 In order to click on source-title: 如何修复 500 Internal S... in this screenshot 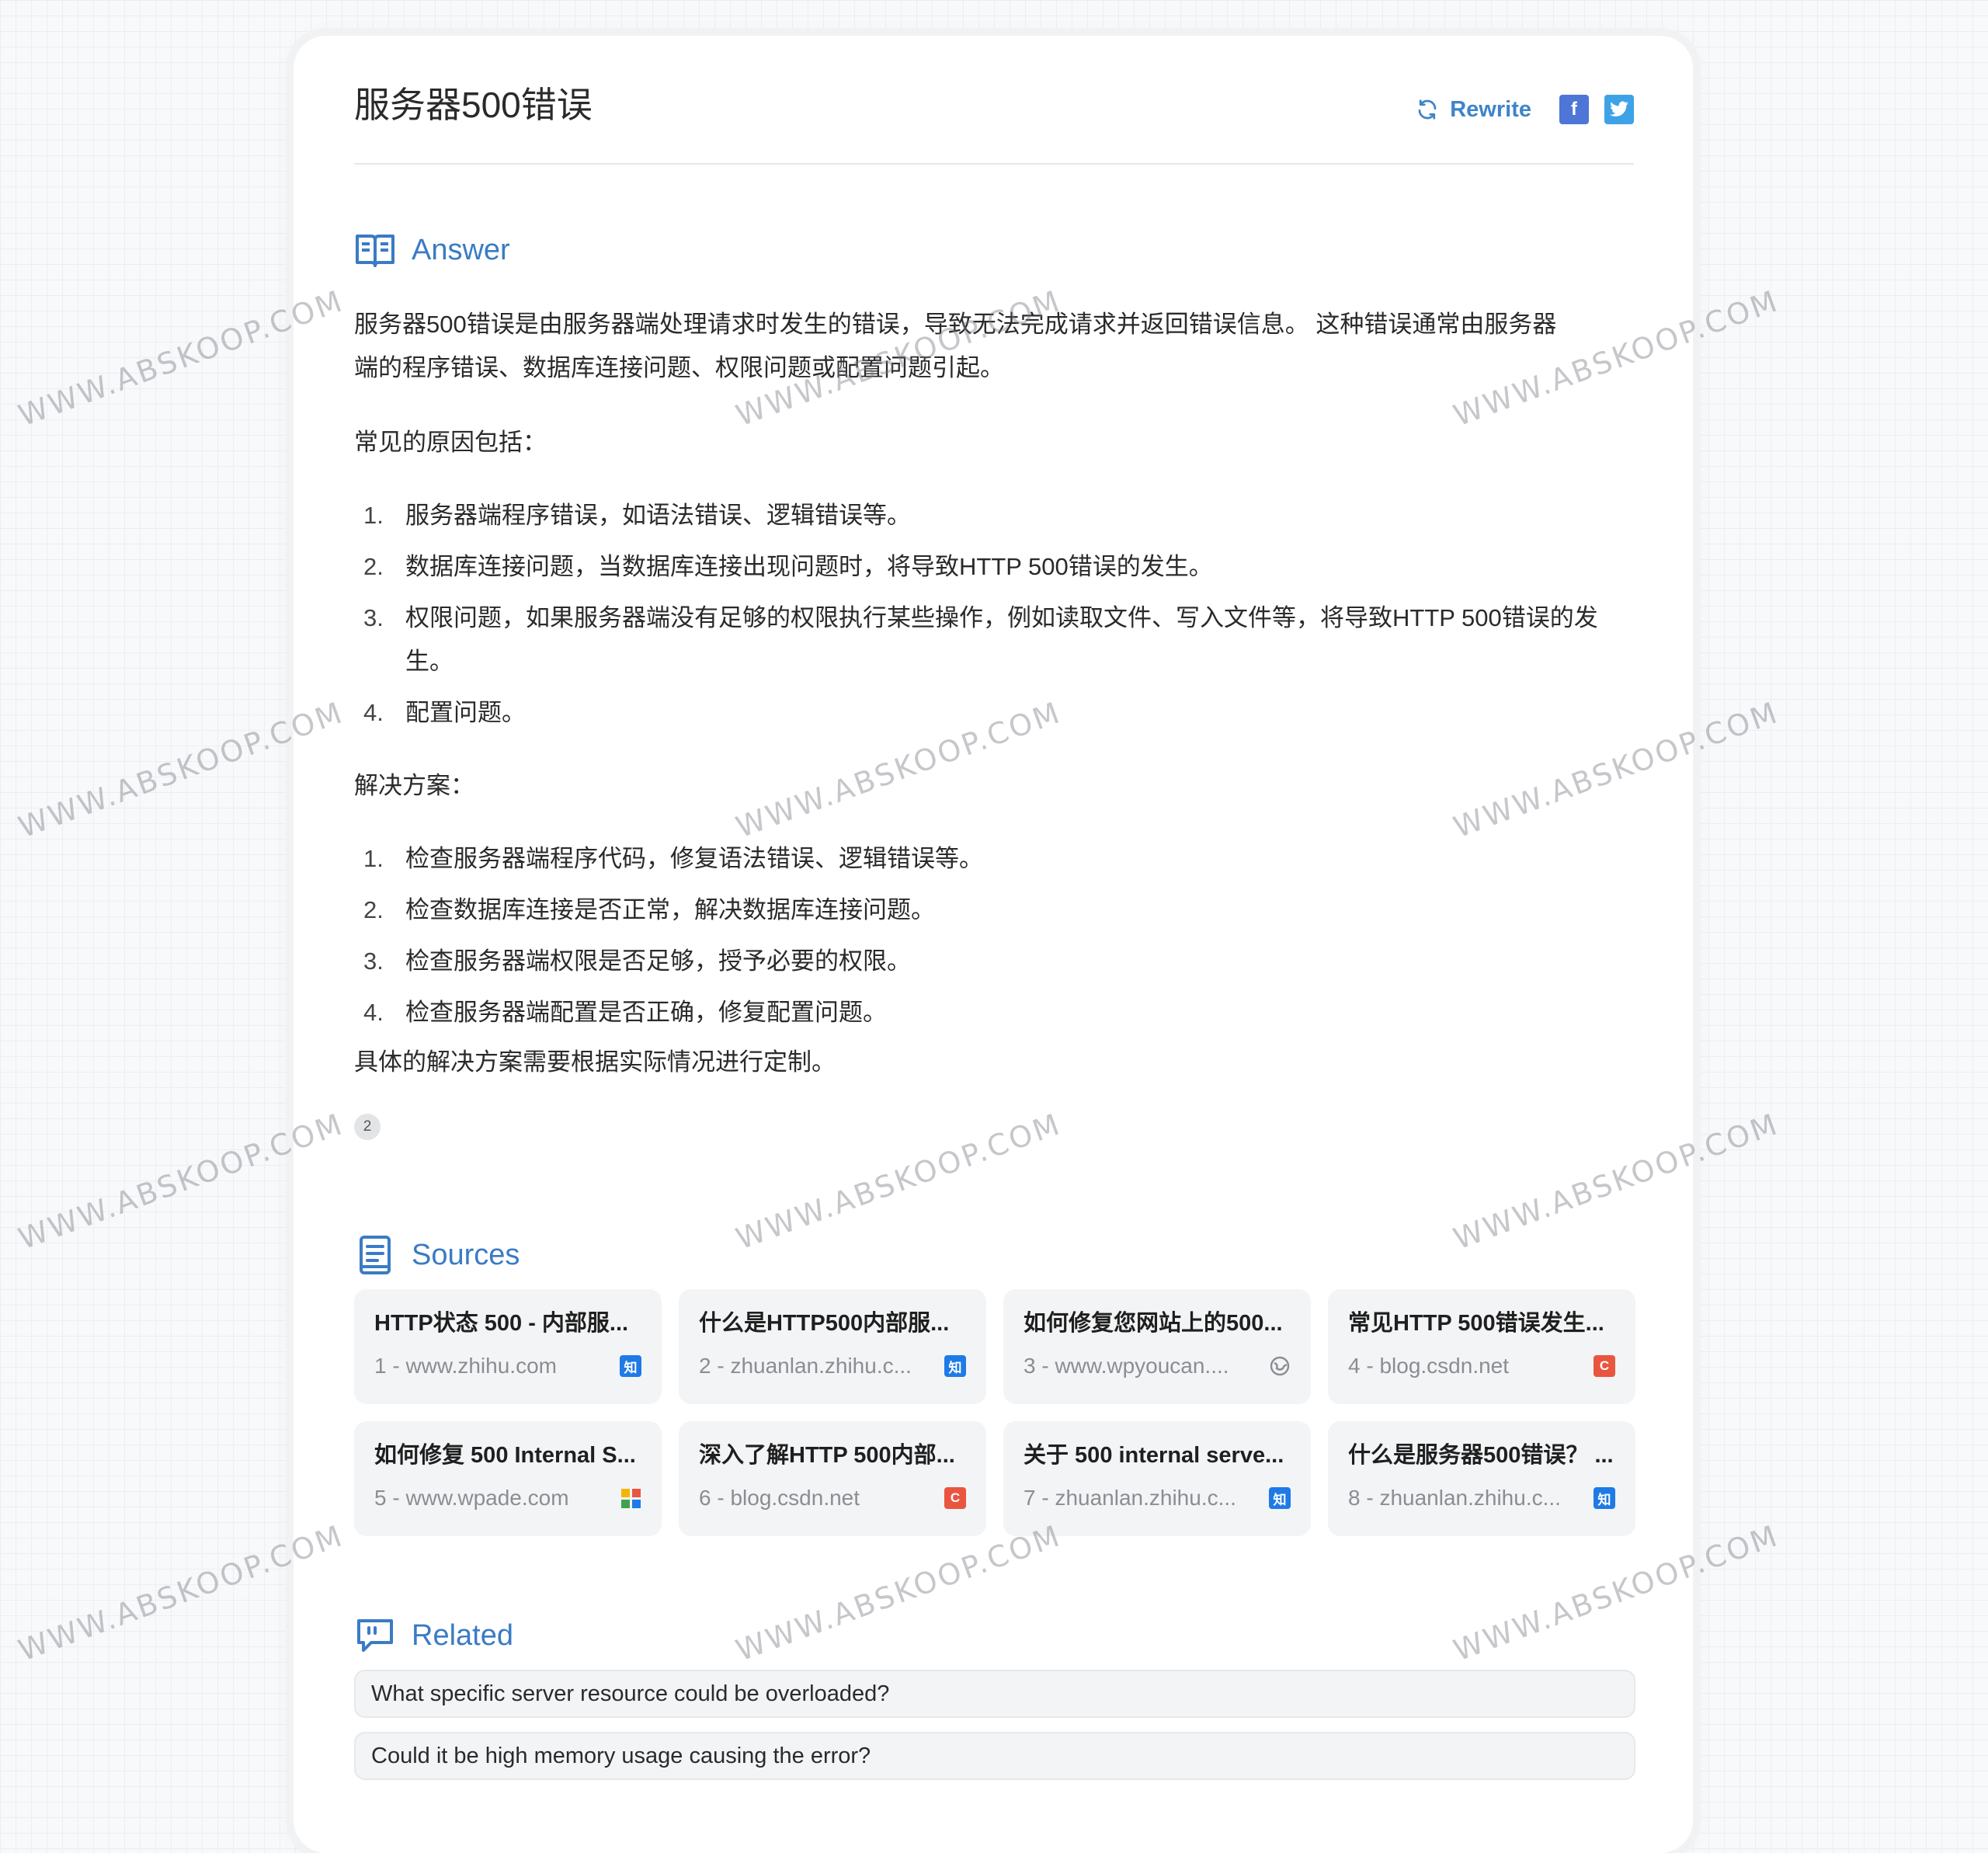, I will do `click(505, 1455)`.